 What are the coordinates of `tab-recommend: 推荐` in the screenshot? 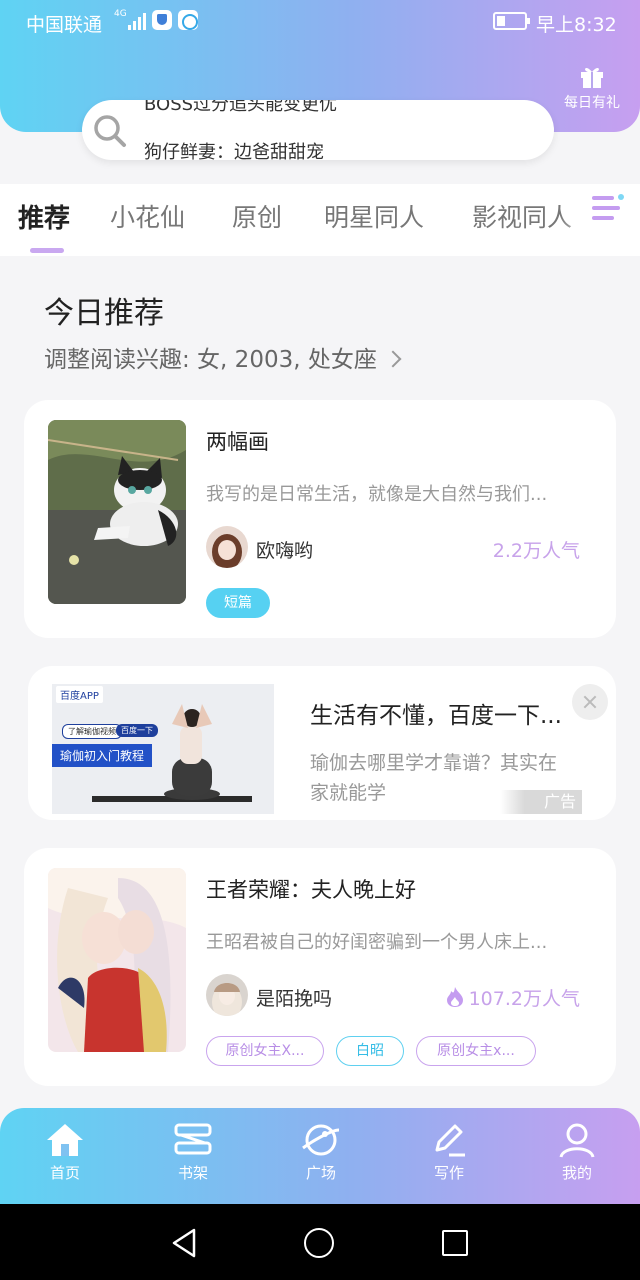 It's located at (44, 216).